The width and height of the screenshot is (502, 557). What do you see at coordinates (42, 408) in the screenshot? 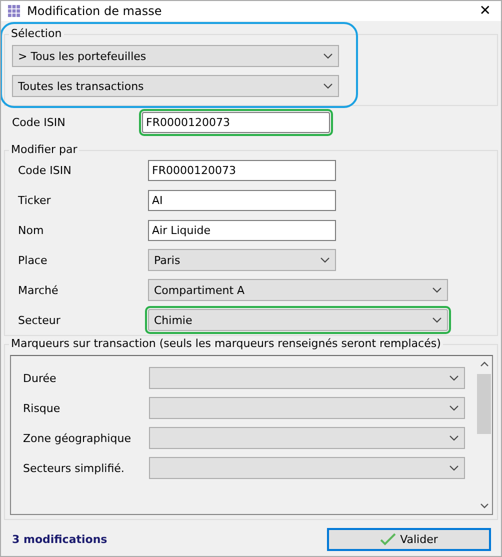
I see `field-label: Risque` at bounding box center [42, 408].